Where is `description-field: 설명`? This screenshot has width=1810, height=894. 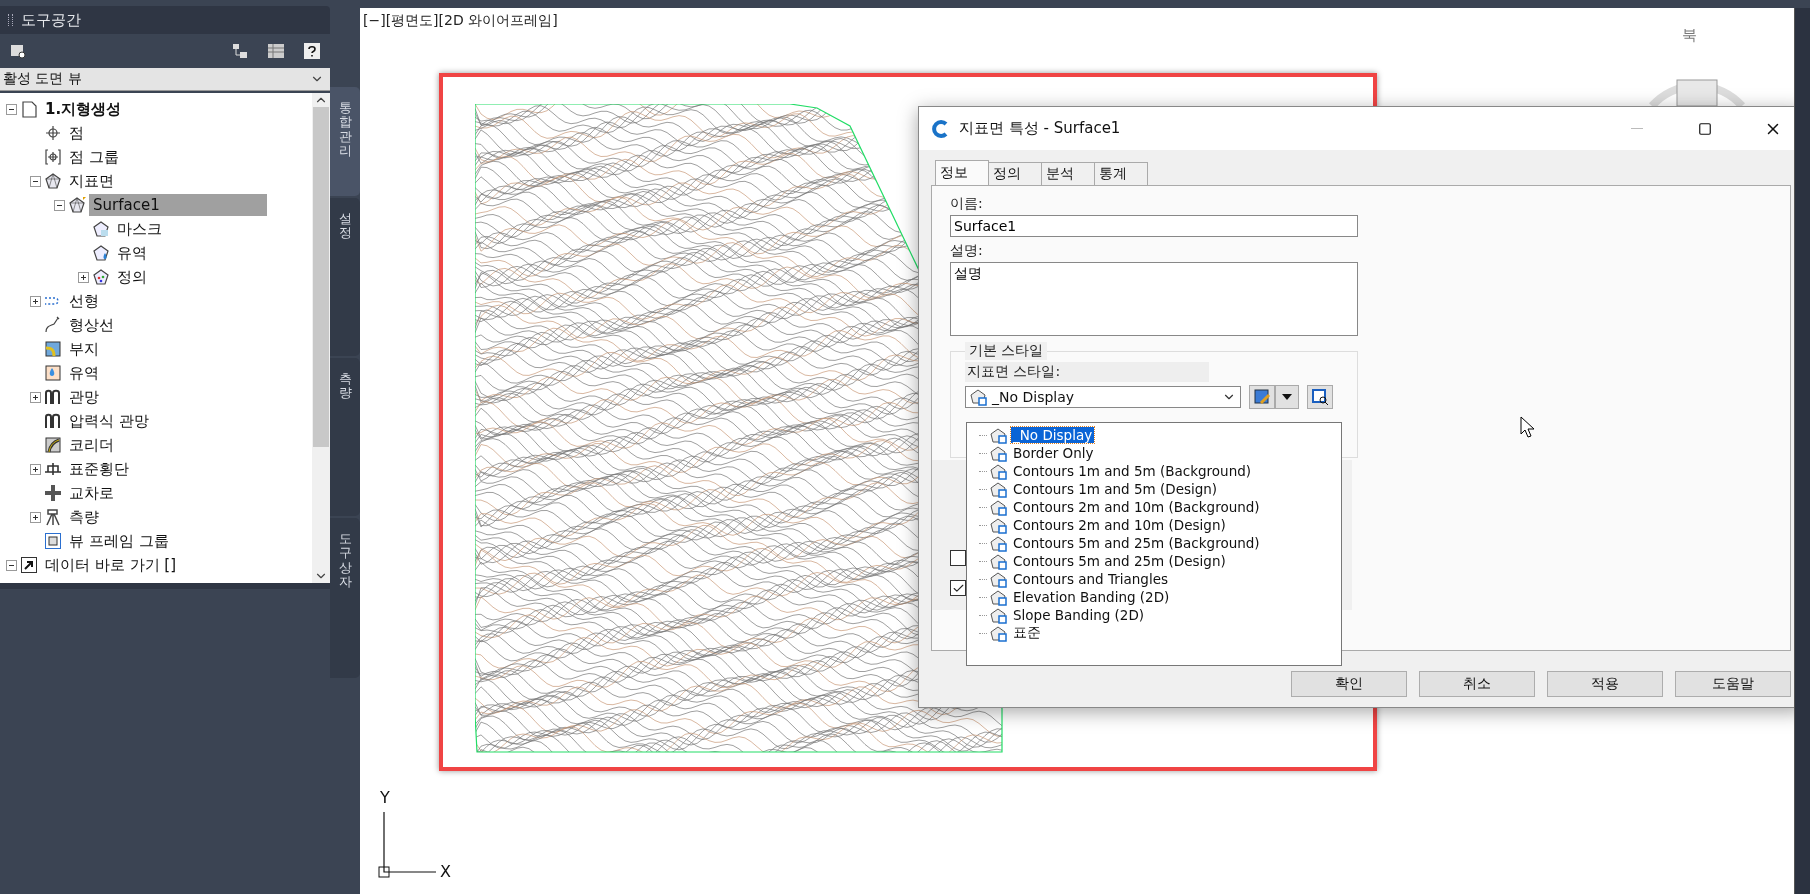 description-field: 설명 is located at coordinates (1154, 299).